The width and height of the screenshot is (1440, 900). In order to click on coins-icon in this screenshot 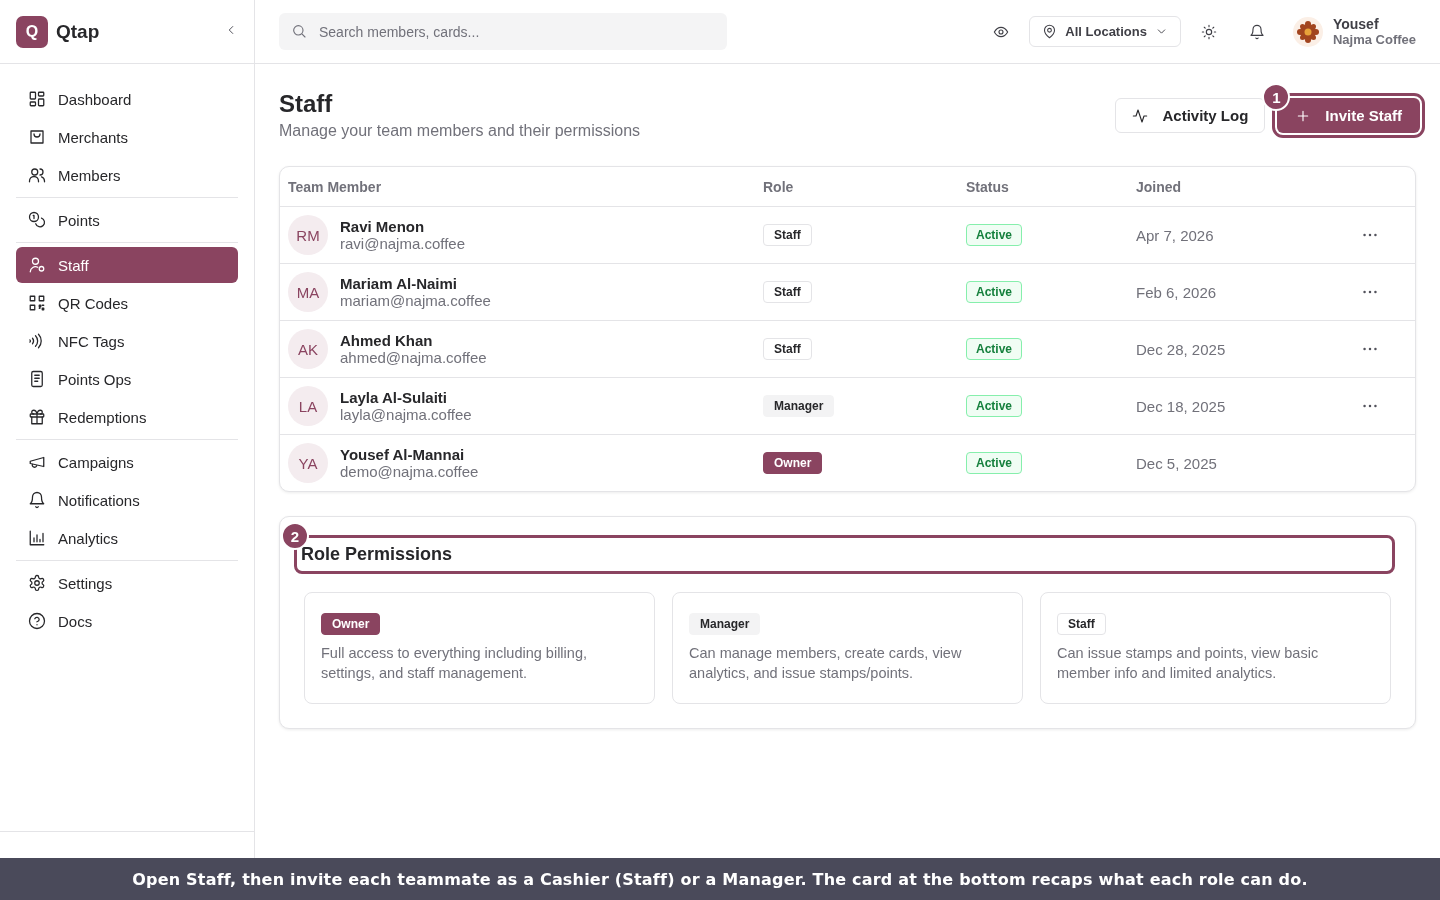, I will do `click(37, 220)`.